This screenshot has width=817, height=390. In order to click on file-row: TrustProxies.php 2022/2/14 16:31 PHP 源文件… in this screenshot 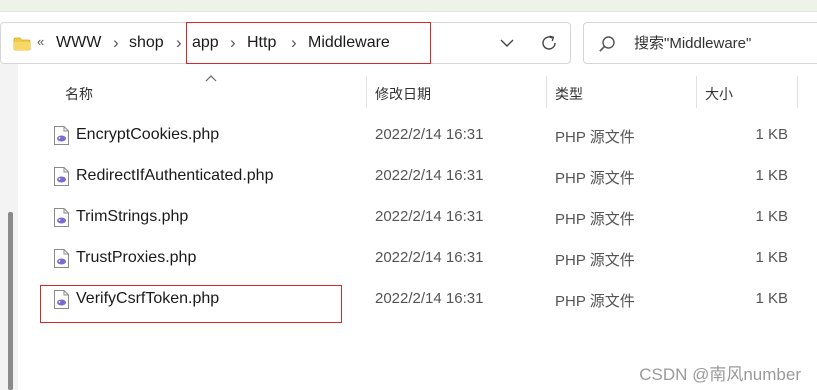, I will do `click(418, 257)`.